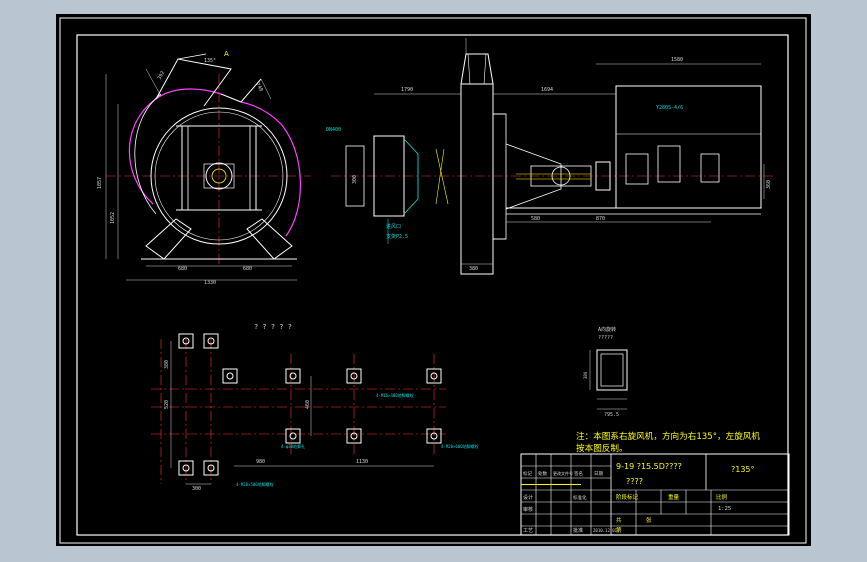 The width and height of the screenshot is (867, 562). I want to click on tb-sheet: 共, so click(619, 520).